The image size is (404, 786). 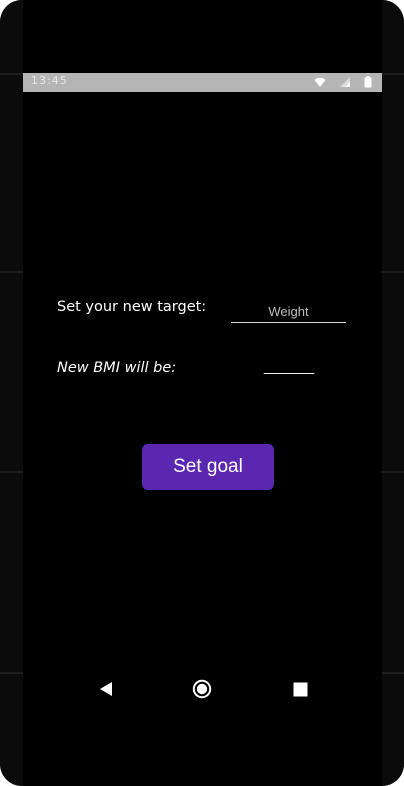 What do you see at coordinates (208, 467) in the screenshot?
I see `set-goal-button: Set goal` at bounding box center [208, 467].